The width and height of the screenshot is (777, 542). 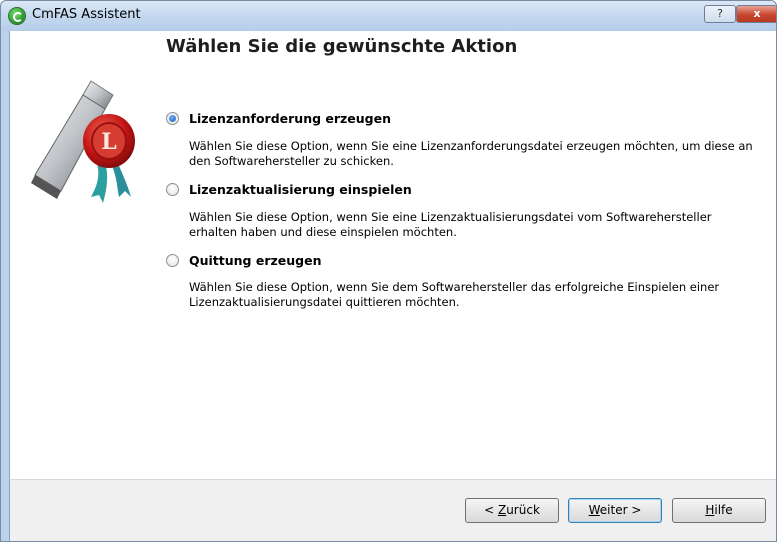 What do you see at coordinates (172, 260) in the screenshot?
I see `radio-quittung` at bounding box center [172, 260].